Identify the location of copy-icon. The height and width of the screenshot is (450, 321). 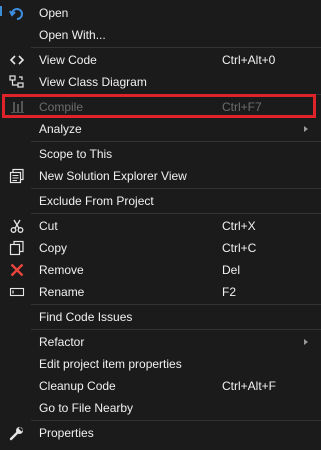
(17, 248).